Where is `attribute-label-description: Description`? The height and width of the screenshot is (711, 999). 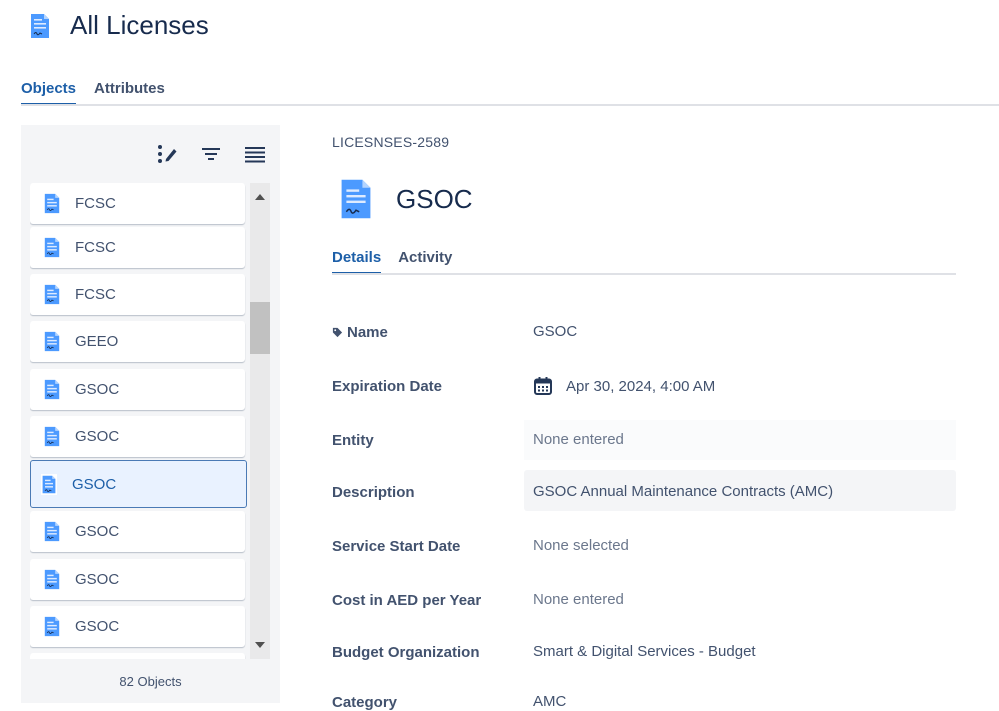
attribute-label-description: Description is located at coordinates (373, 492).